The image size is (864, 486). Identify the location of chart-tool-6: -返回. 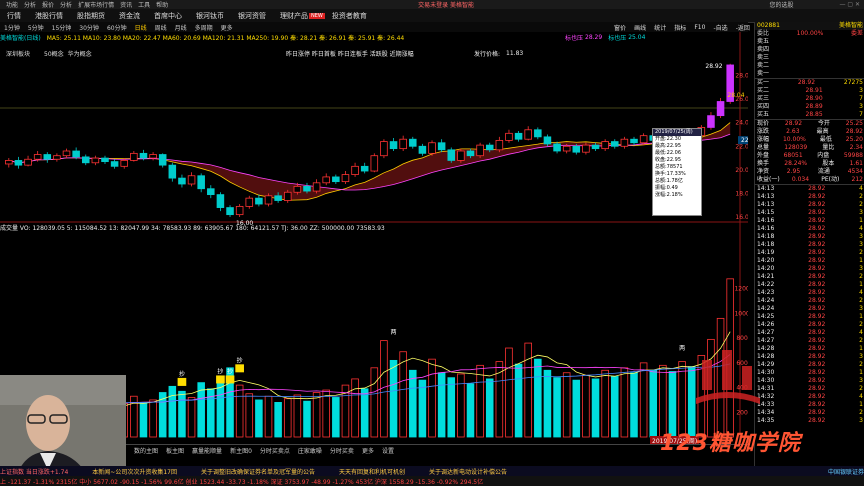
(743, 27).